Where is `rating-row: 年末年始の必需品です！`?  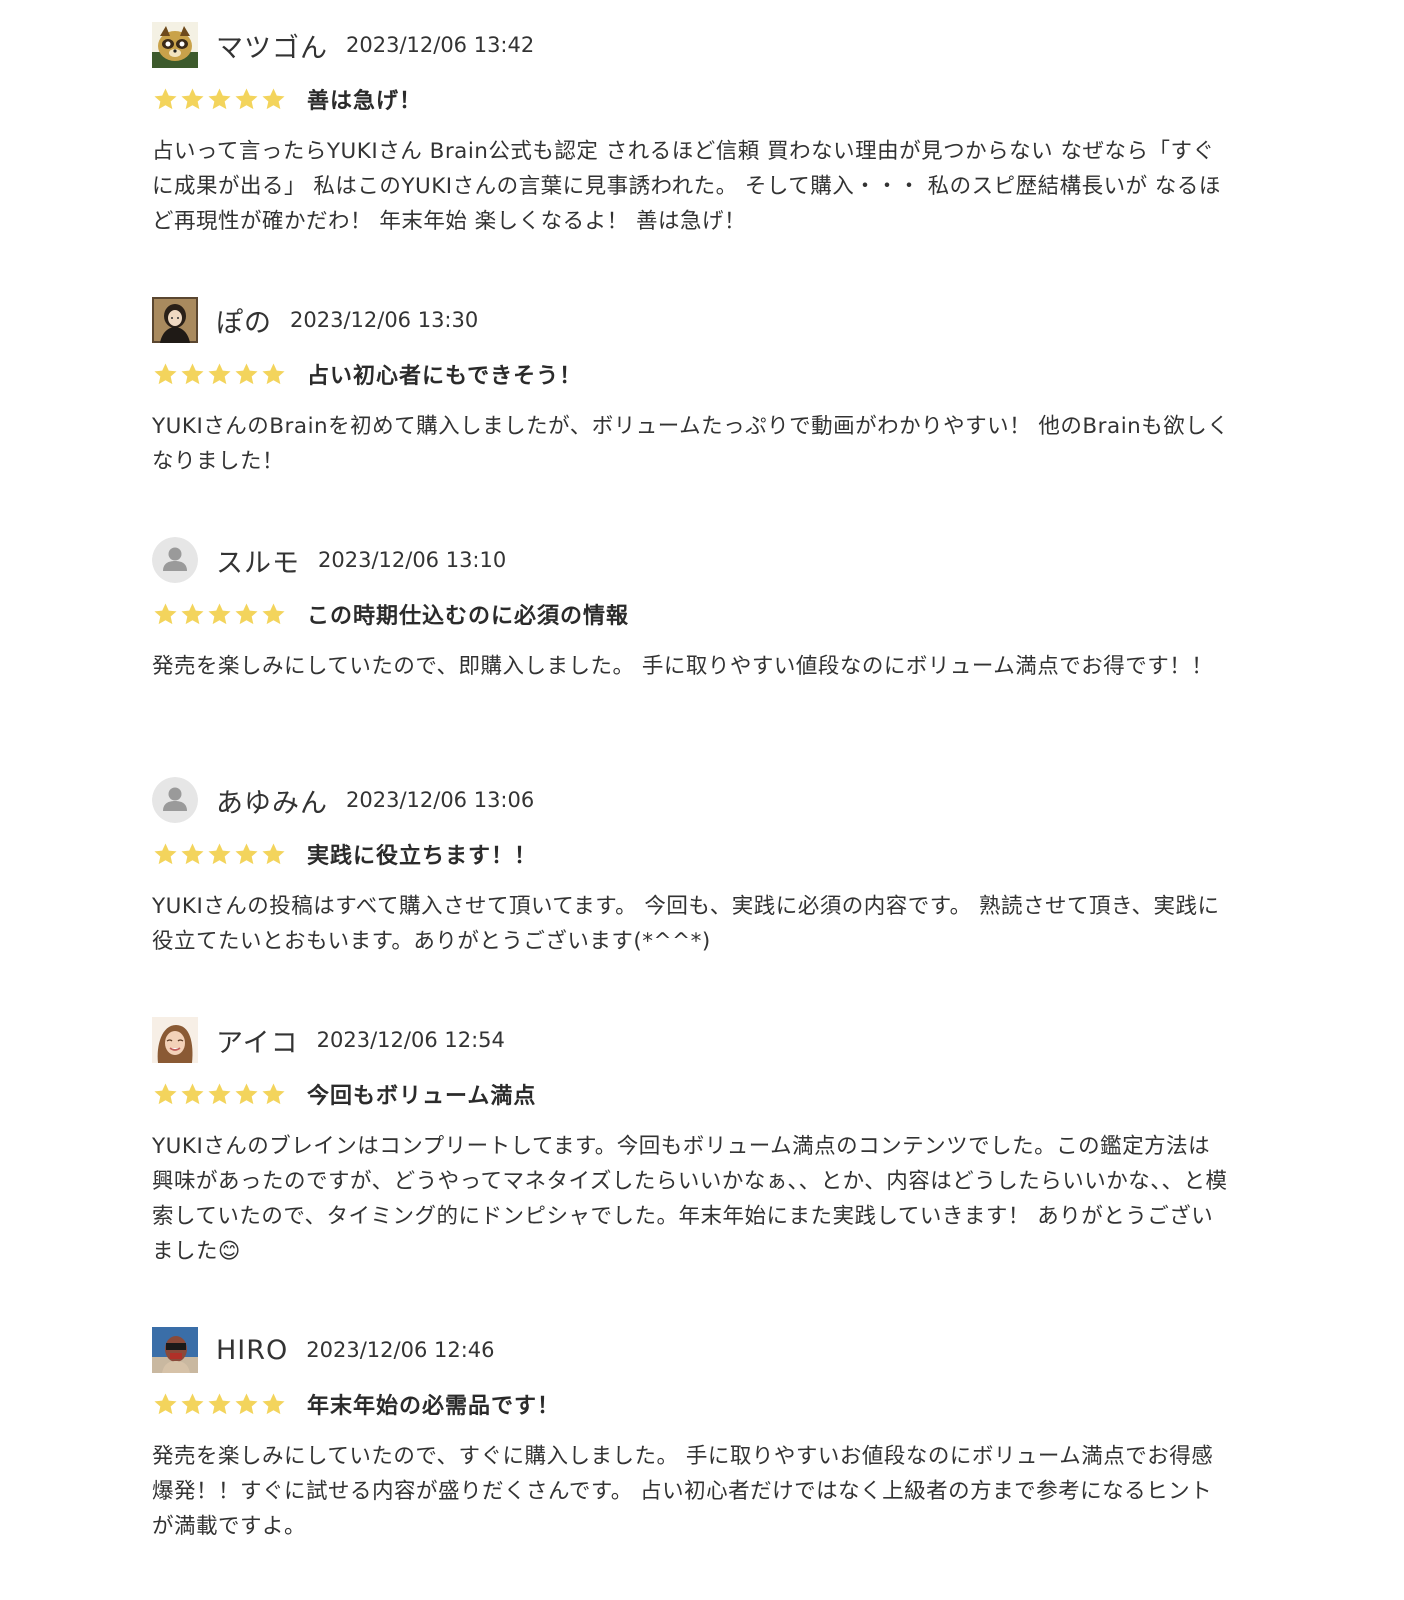 rating-row: 年末年始の必需品です！ is located at coordinates (692, 1404).